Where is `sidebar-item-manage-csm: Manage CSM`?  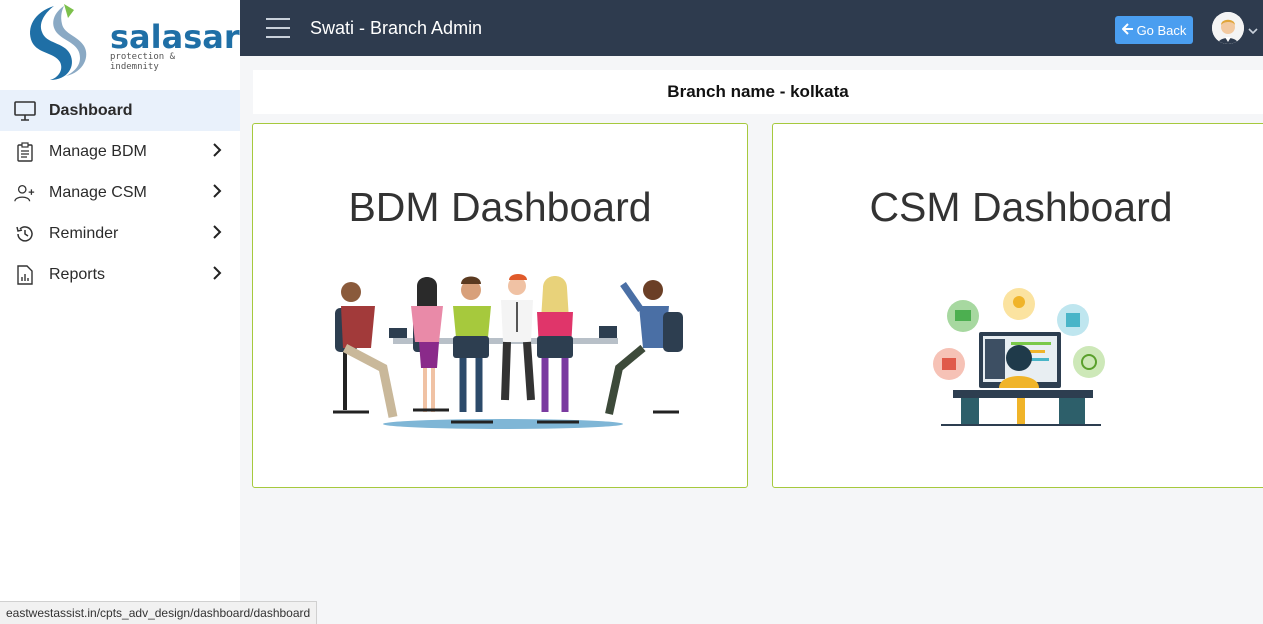
sidebar-item-manage-csm: Manage CSM is located at coordinates (120, 192).